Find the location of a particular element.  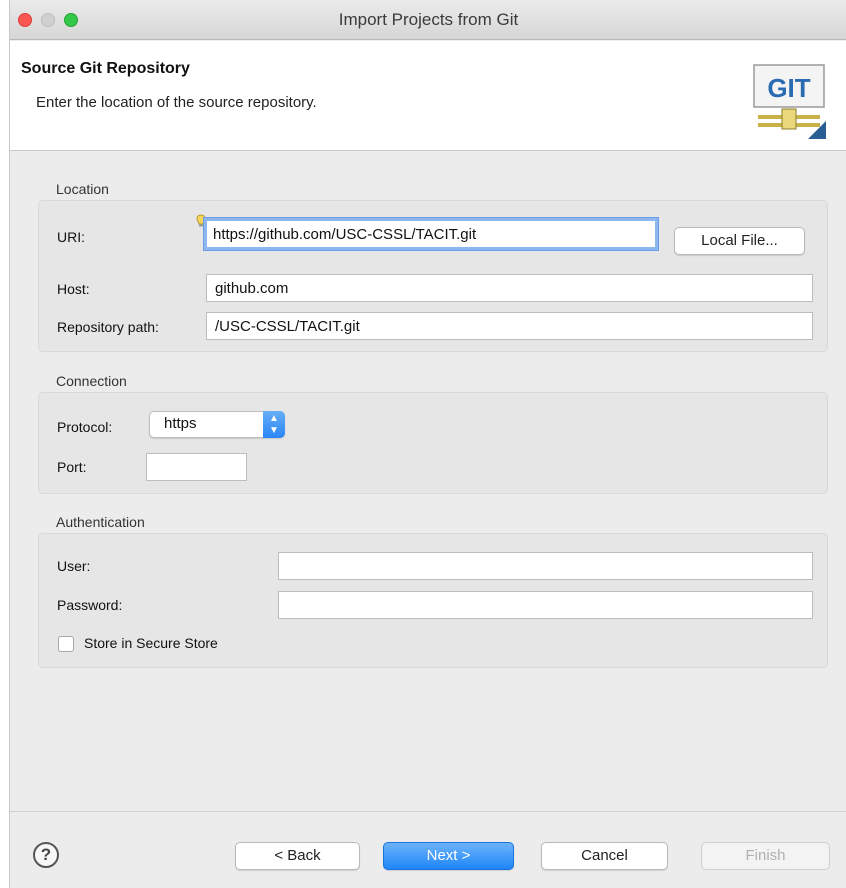

store-secure-label: Store in Secure Store is located at coordinates (151, 643).